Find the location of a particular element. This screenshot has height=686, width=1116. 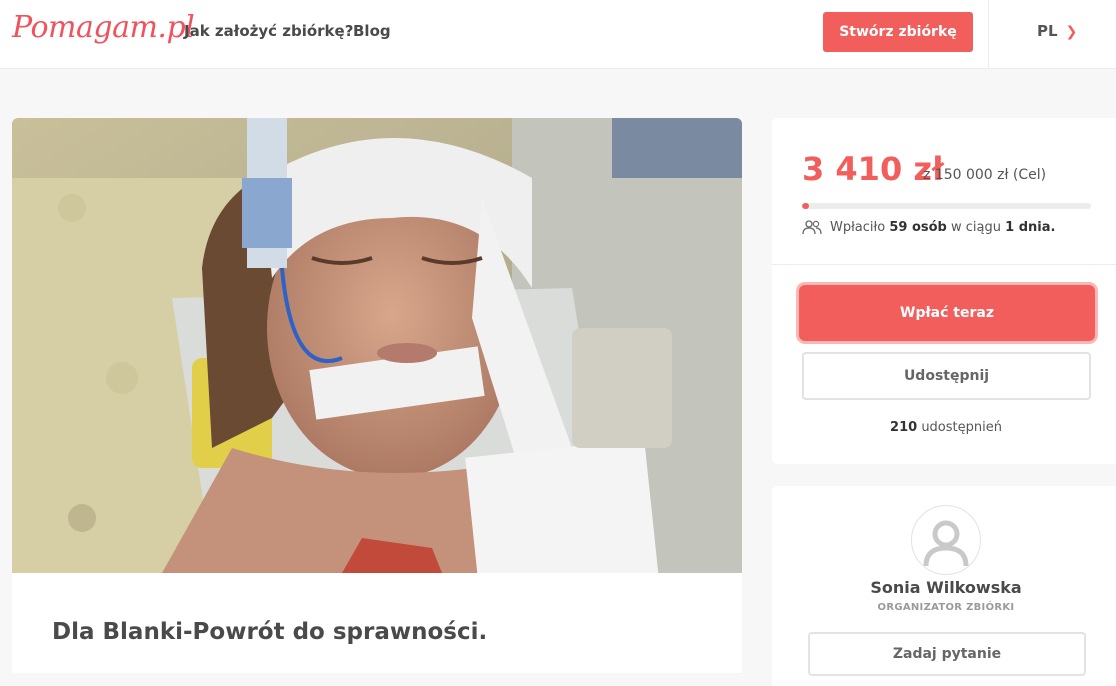

progress-bar is located at coordinates (946, 206).